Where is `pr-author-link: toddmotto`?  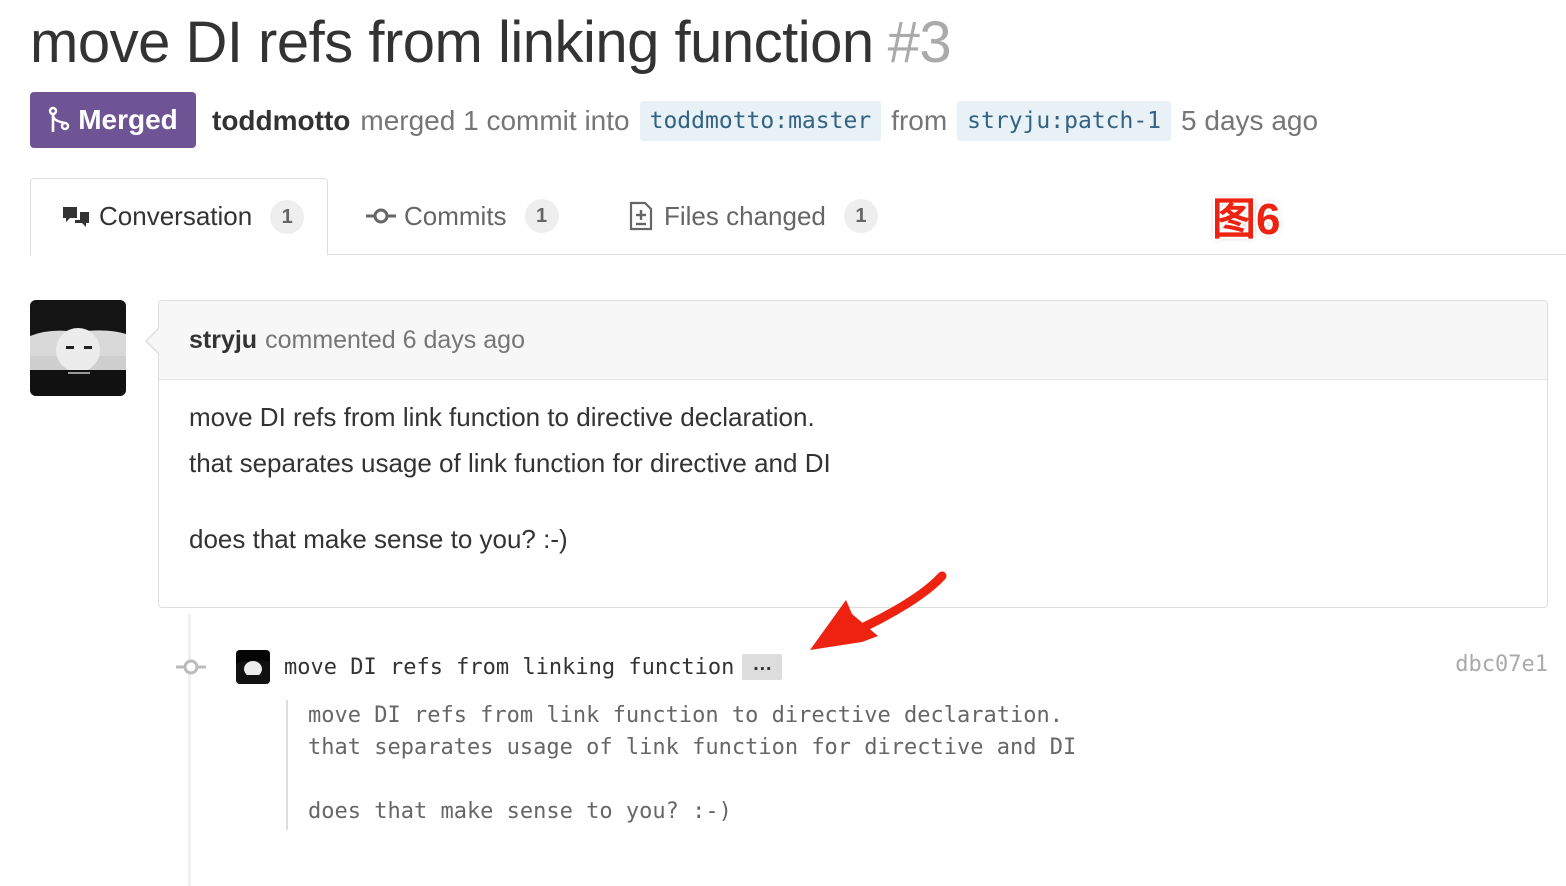 pr-author-link: toddmotto is located at coordinates (281, 121).